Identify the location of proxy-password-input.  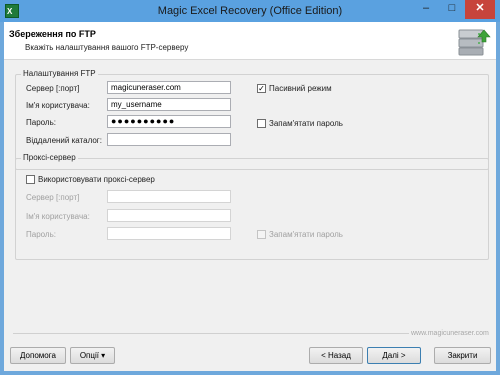
(169, 233).